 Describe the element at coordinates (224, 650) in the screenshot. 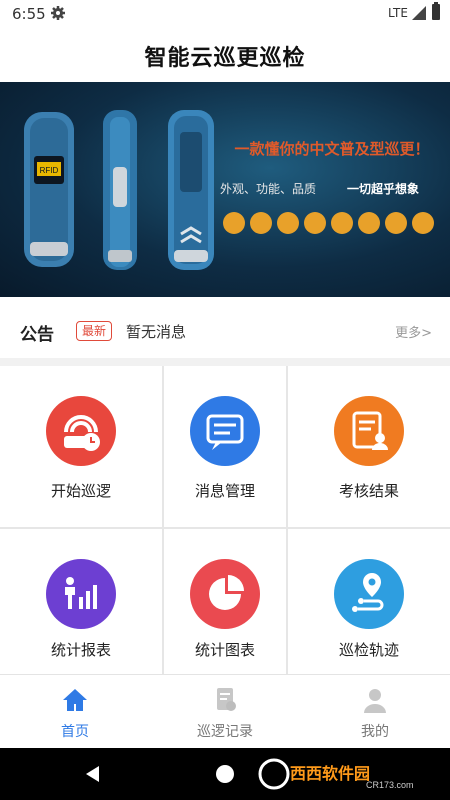

I see `menu-label-statistics-chart: 统计图表` at that location.